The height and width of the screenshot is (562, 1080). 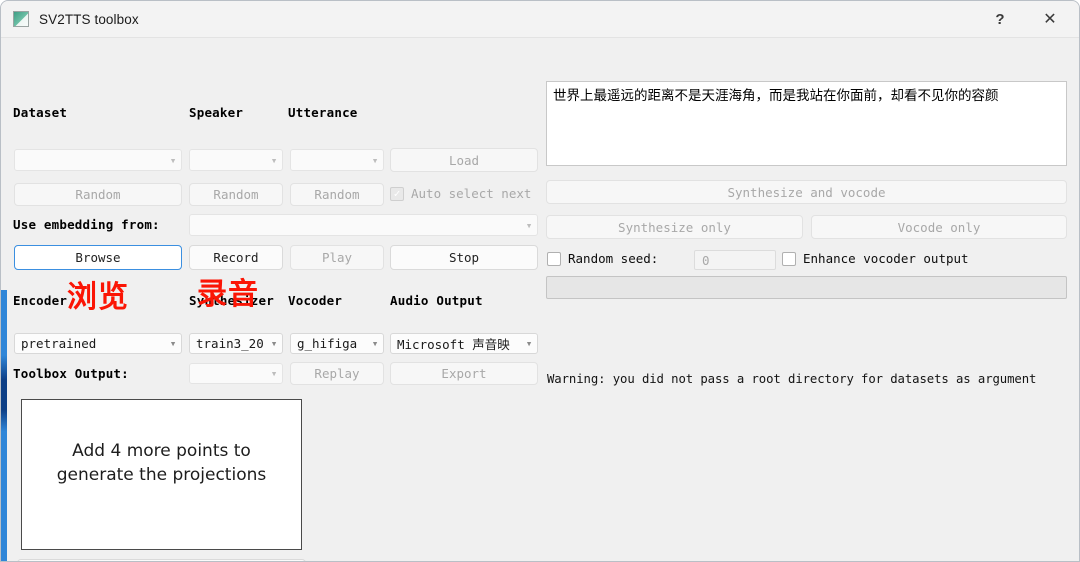 What do you see at coordinates (86, 224) in the screenshot?
I see `use-embedding-from-label: Use embedding from:` at bounding box center [86, 224].